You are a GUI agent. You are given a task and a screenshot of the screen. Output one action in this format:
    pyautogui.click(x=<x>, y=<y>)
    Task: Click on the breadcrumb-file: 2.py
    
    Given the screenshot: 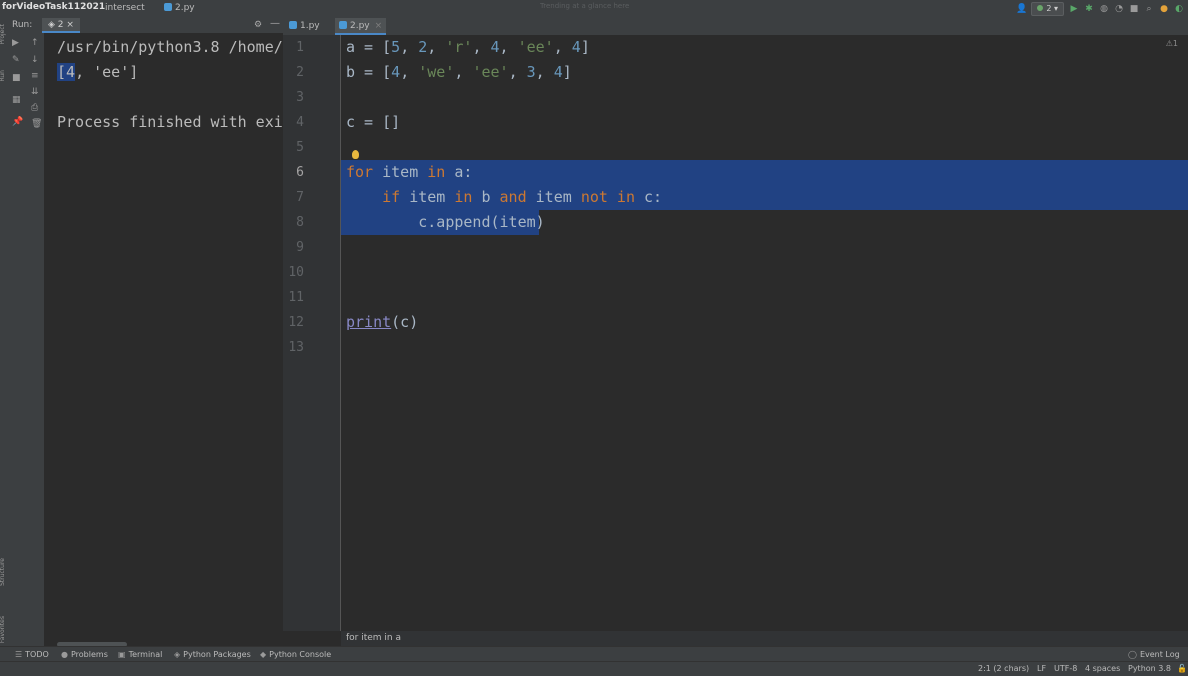 What is the action you would take?
    pyautogui.click(x=179, y=8)
    